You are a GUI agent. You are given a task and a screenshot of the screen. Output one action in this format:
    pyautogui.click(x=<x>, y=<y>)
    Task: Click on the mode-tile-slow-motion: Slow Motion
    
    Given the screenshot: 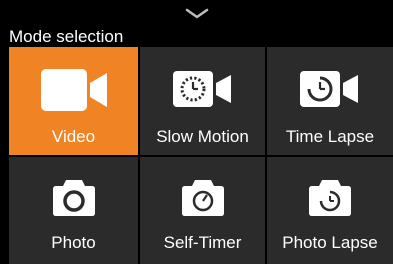 What is the action you would take?
    pyautogui.click(x=202, y=101)
    